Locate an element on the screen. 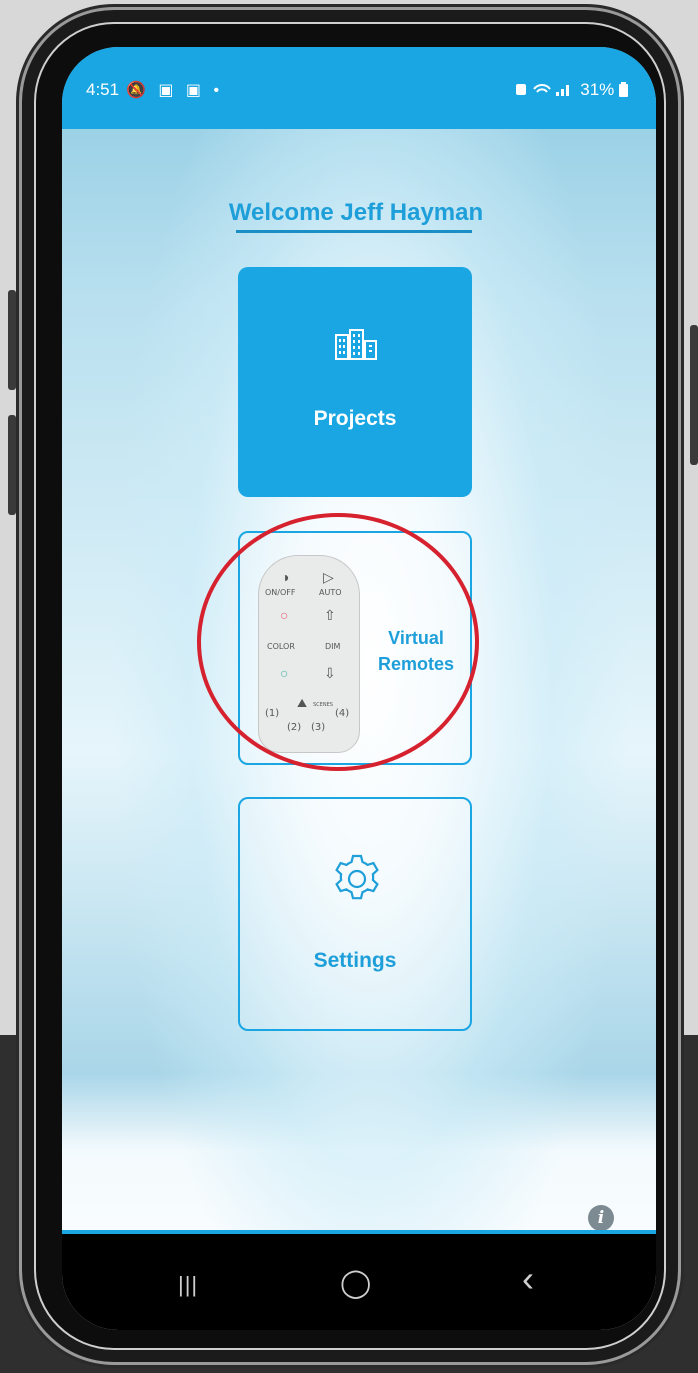  recents-button: ||| is located at coordinates (188, 1285).